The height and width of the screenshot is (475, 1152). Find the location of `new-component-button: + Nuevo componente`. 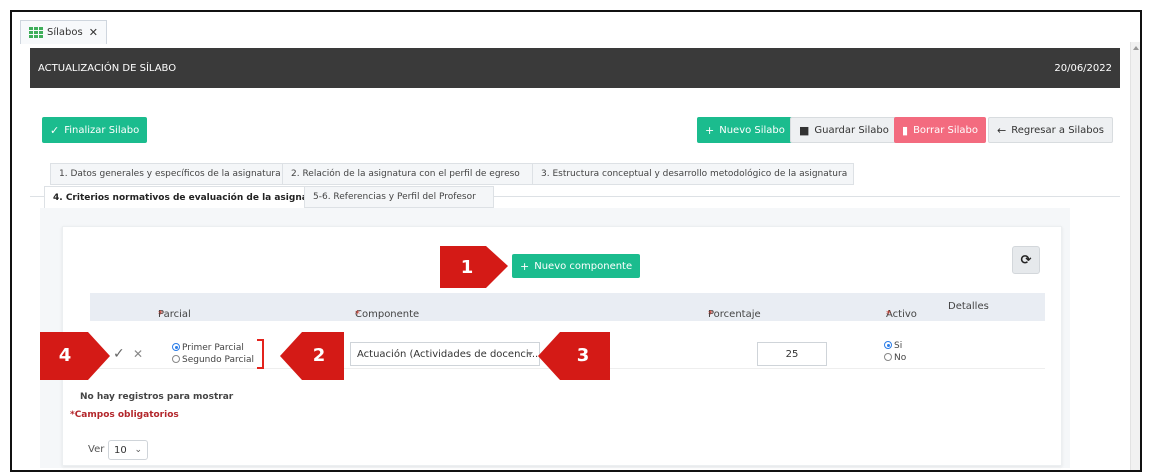

new-component-button: + Nuevo componente is located at coordinates (576, 266).